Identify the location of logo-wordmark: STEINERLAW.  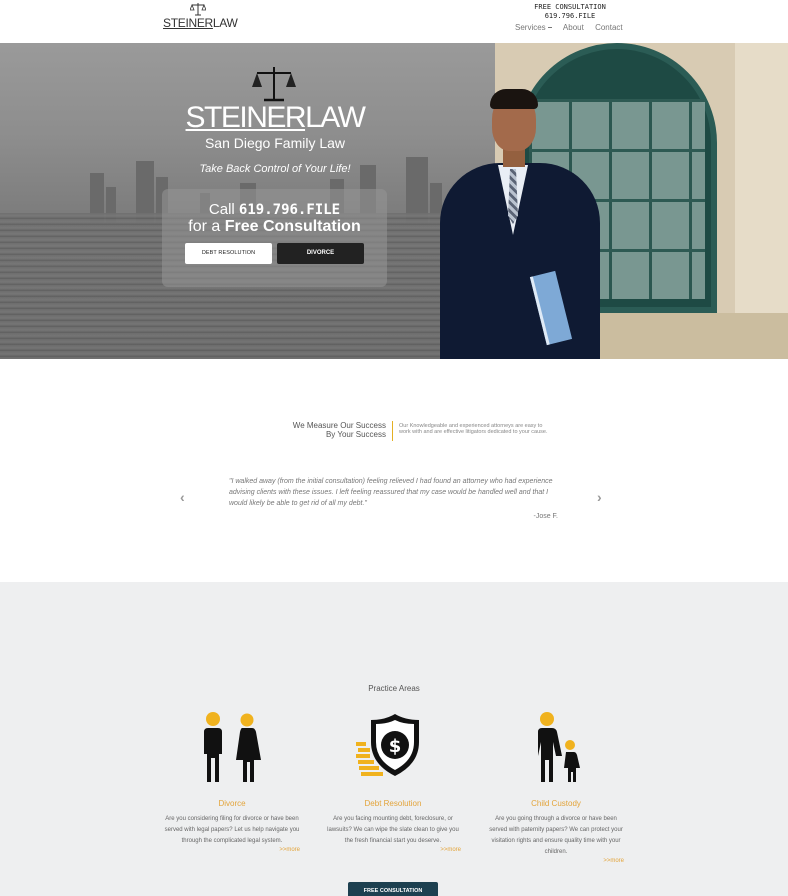
(200, 23).